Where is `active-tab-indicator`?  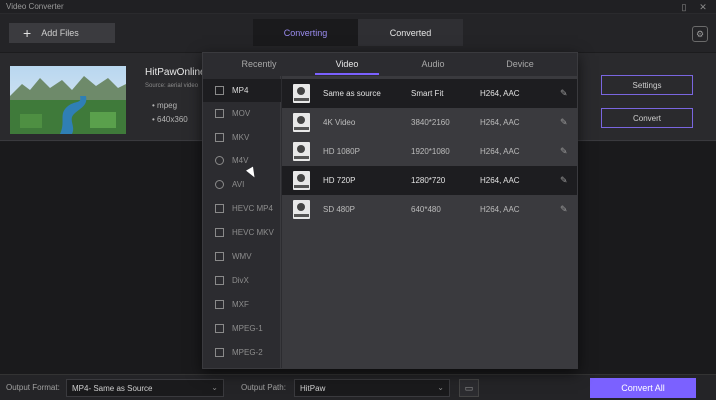 active-tab-indicator is located at coordinates (347, 74).